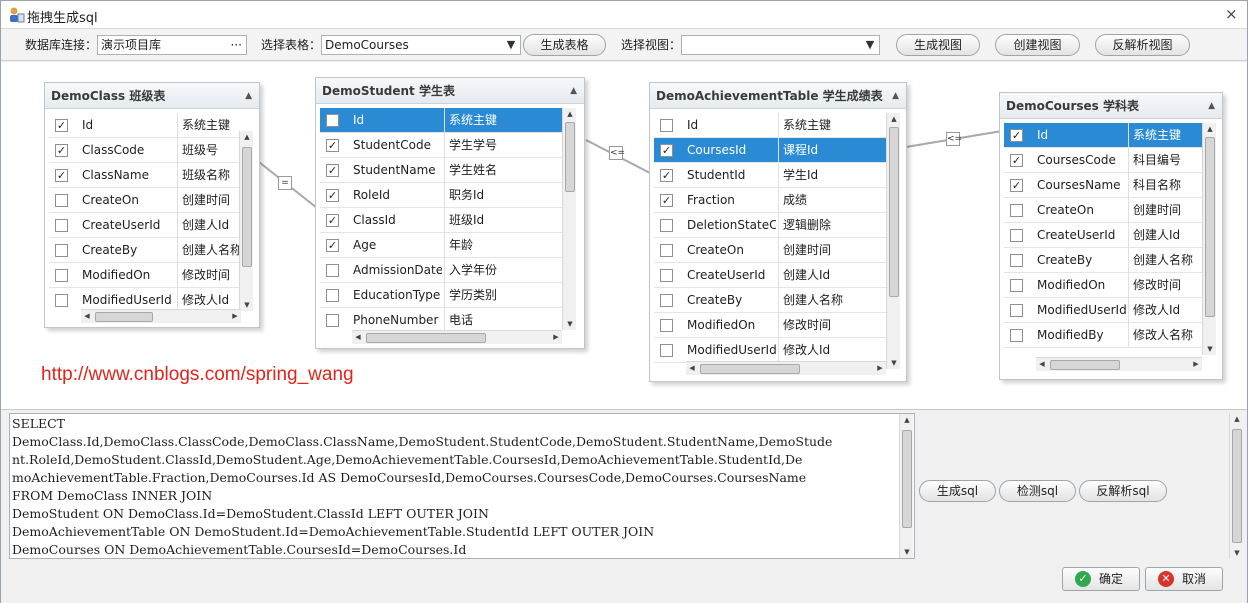 The image size is (1248, 603). Describe the element at coordinates (442, 270) in the screenshot. I see `field-row: AdmissionDate 入学年份` at that location.